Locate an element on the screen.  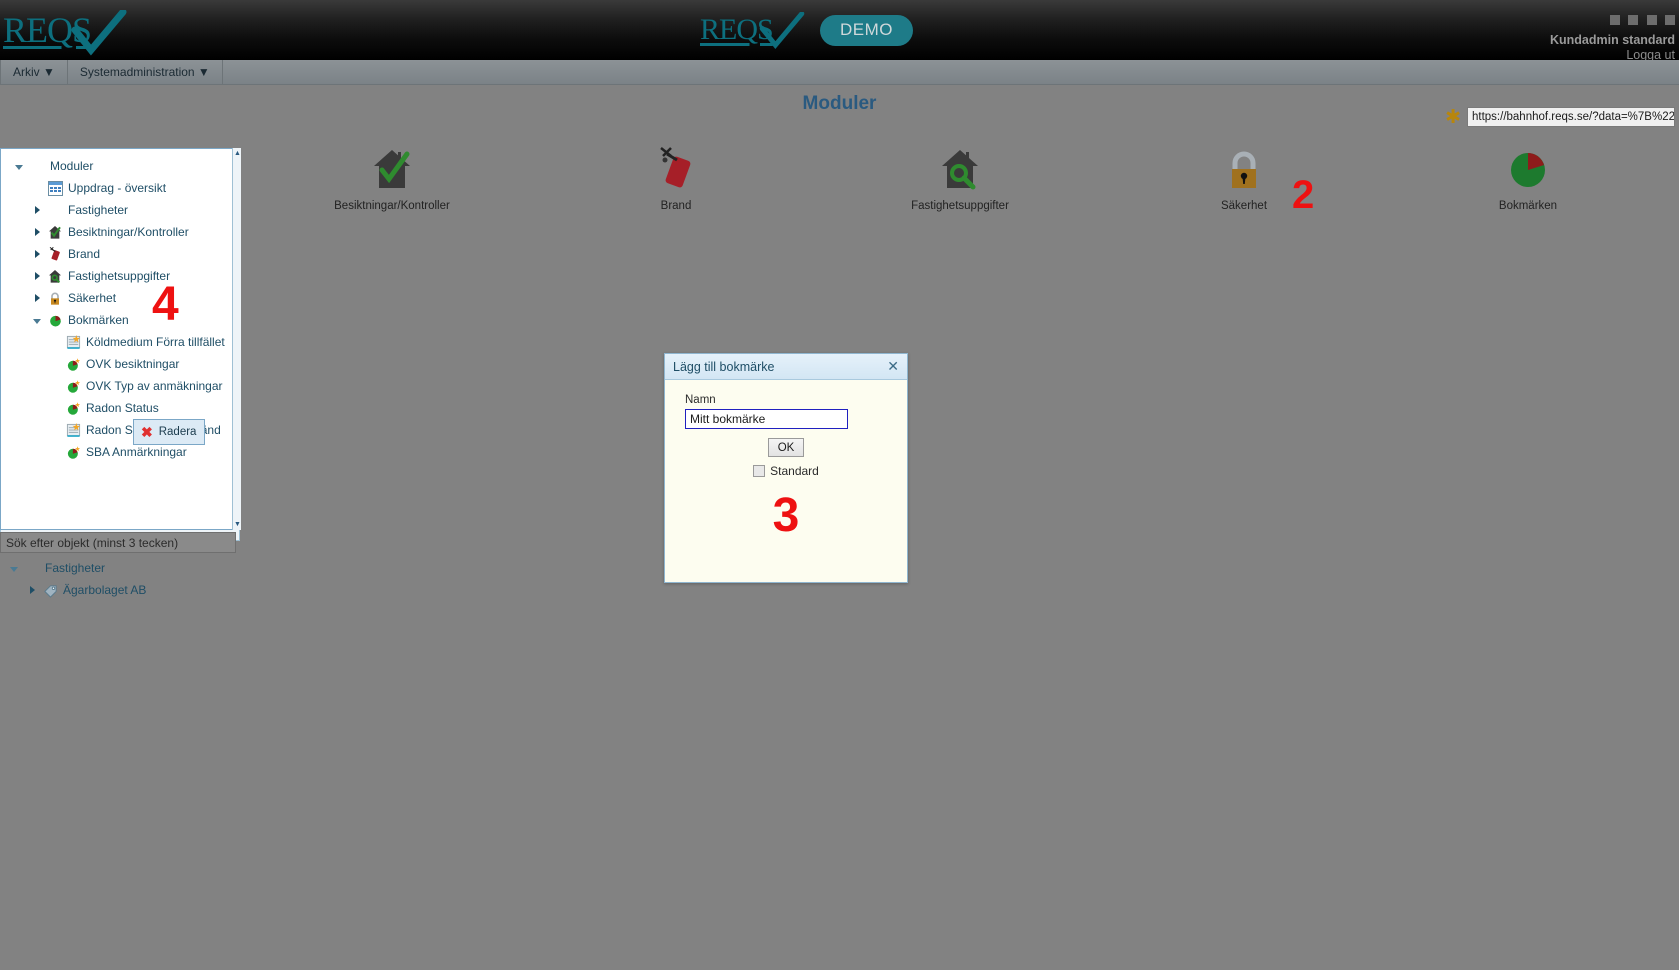
object-node-item: Fastigheter is located at coordinates (120, 568).